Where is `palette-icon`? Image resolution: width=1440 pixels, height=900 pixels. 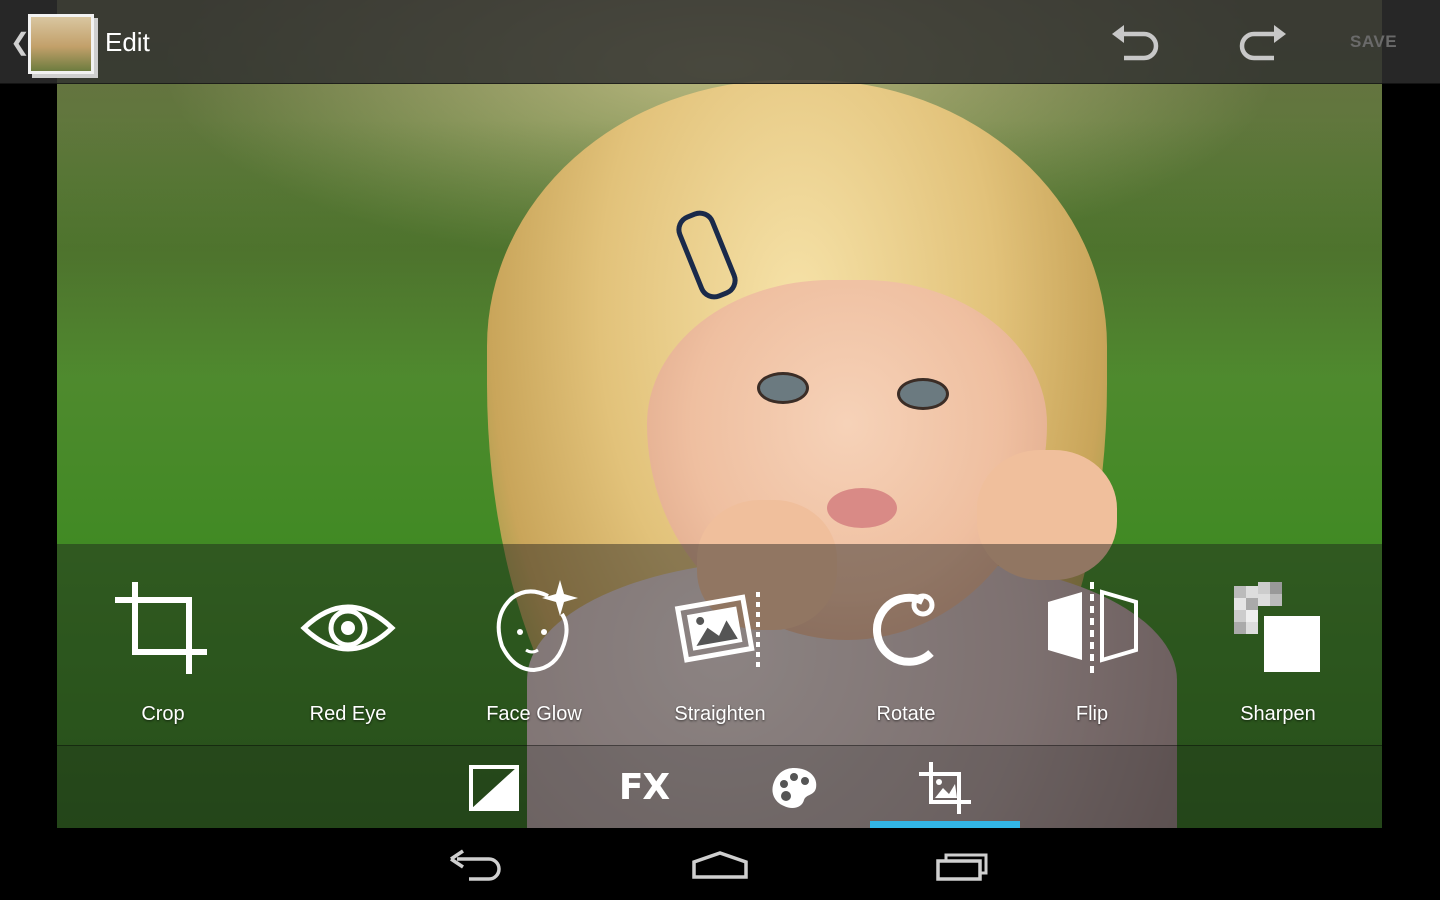 palette-icon is located at coordinates (794, 787).